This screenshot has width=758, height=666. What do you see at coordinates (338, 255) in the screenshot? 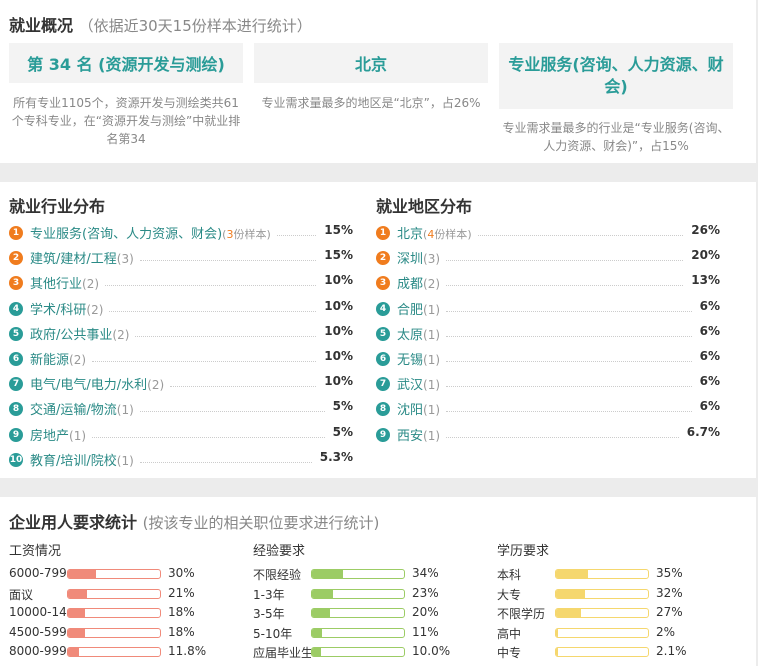
I see `list-item-percent: 15%` at bounding box center [338, 255].